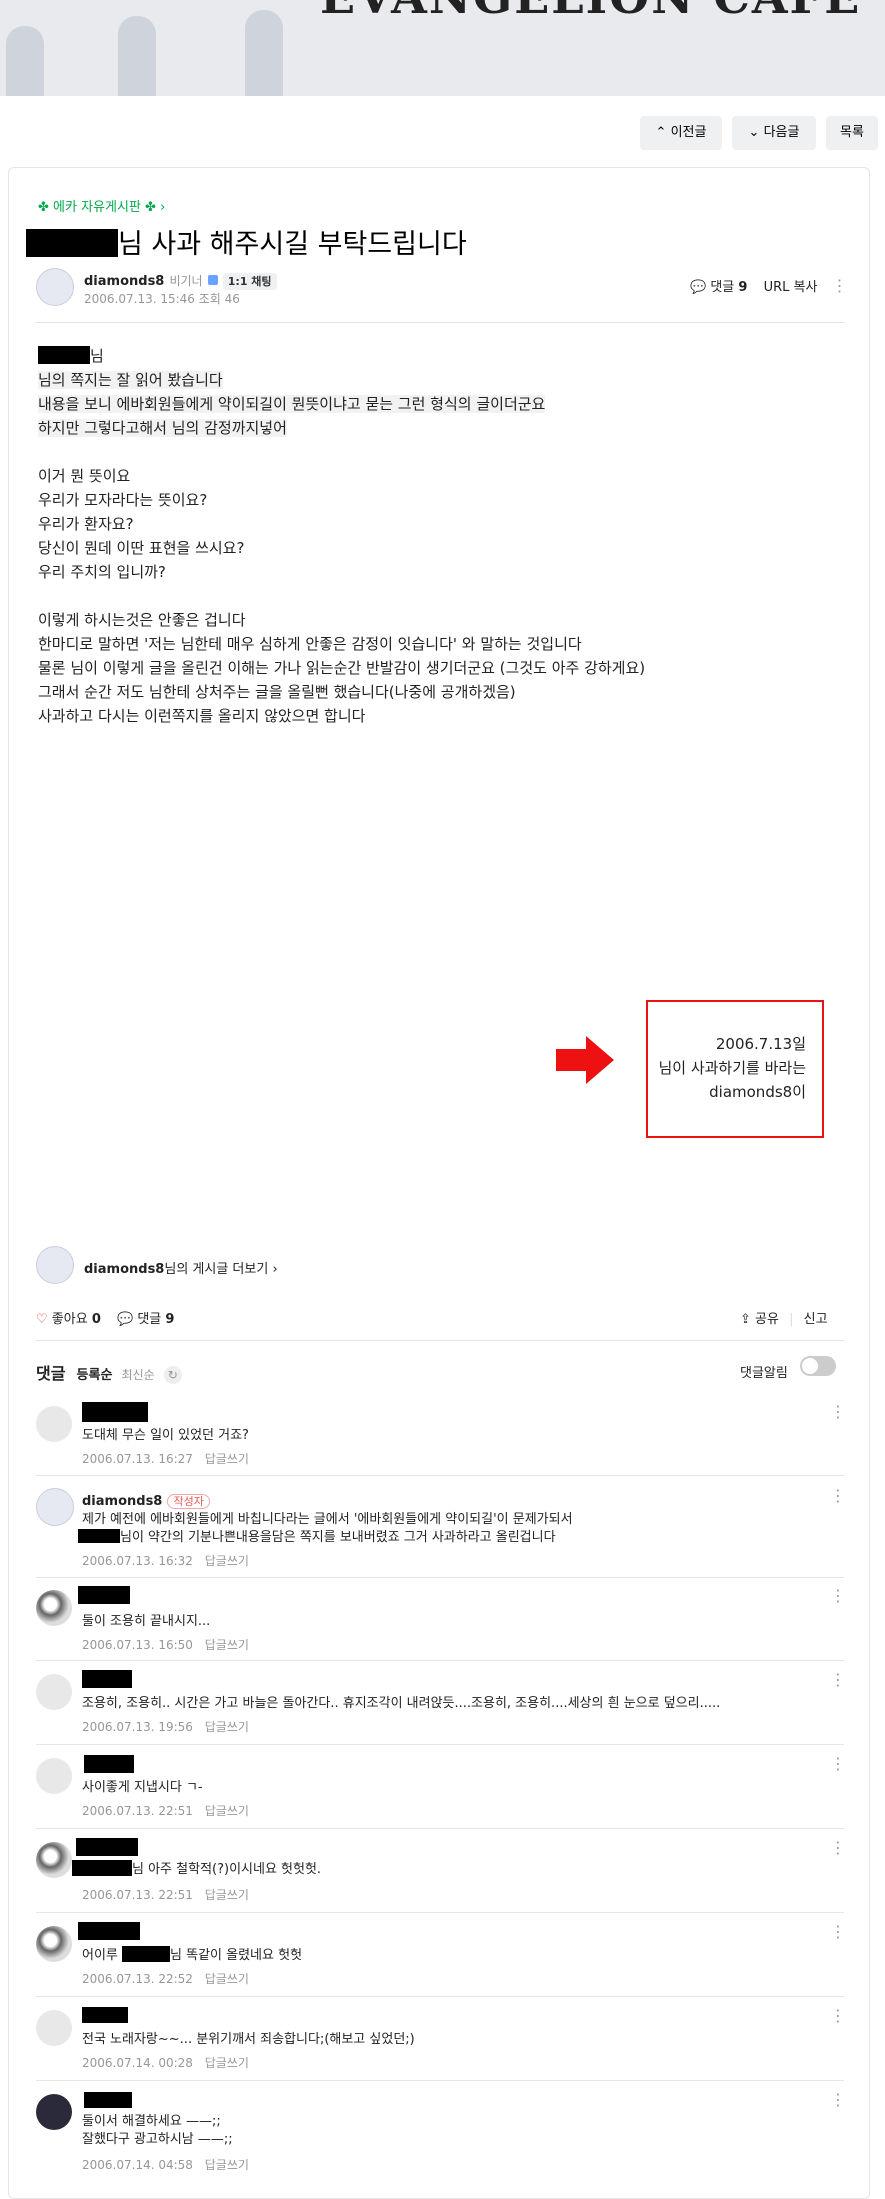 This screenshot has height=2199, width=885. Describe the element at coordinates (181, 1267) in the screenshot. I see `more-posts-link: diamonds8님의 게시글 더보기 ›` at that location.